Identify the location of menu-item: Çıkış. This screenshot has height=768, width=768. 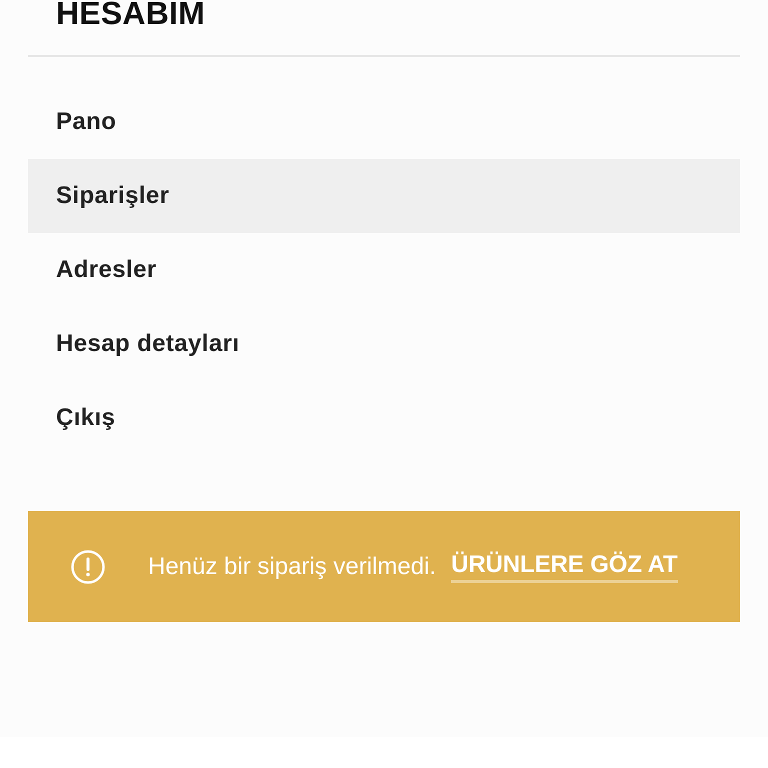
(384, 418).